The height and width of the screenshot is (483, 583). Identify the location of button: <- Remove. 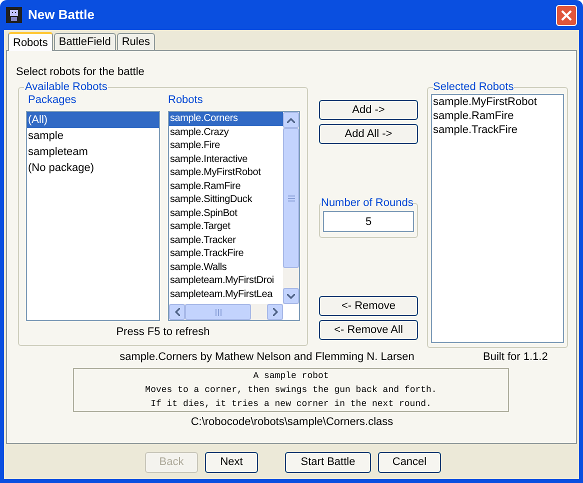
(368, 306).